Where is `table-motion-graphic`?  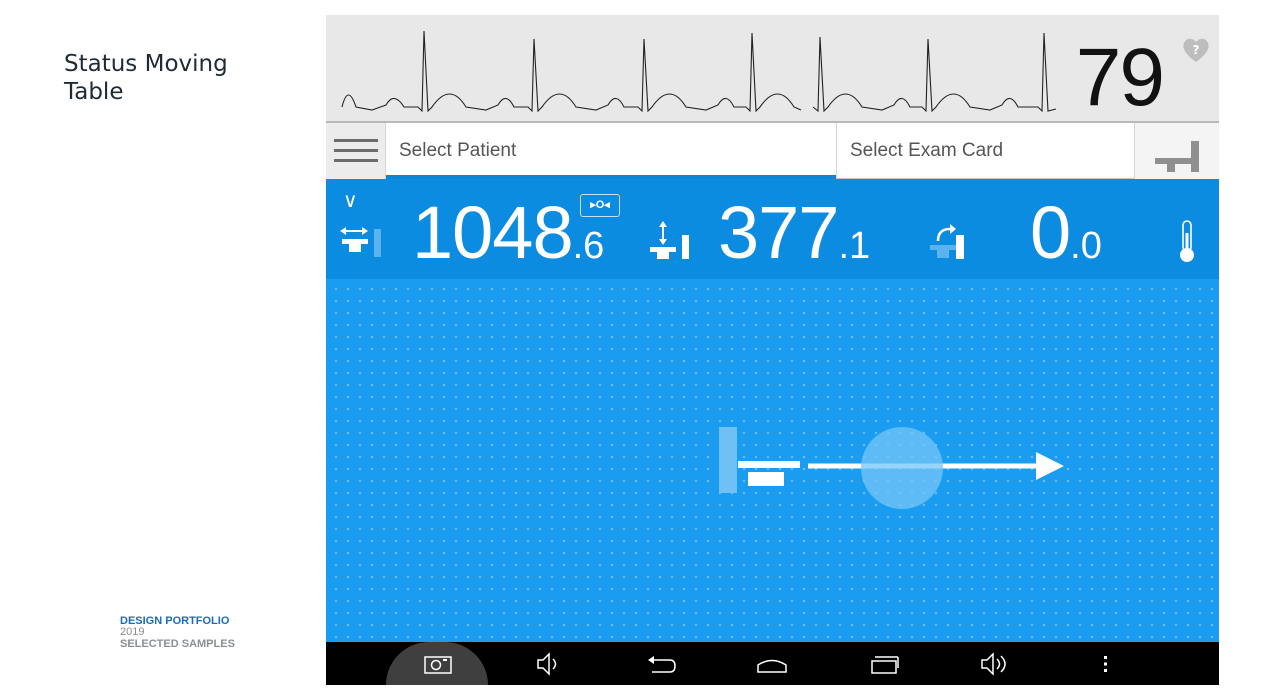
table-motion-graphic is located at coordinates (891, 468).